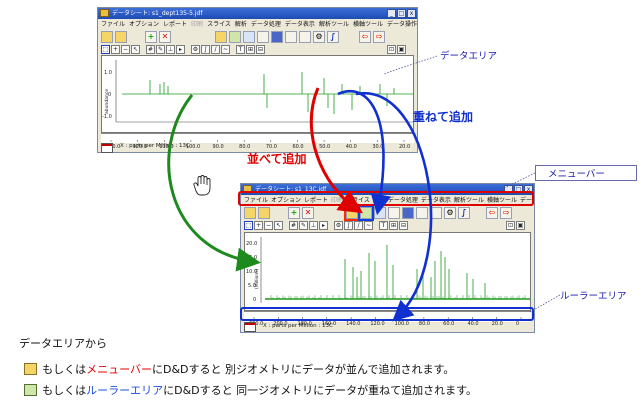 This screenshot has width=643, height=402. What do you see at coordinates (107, 101) in the screenshot?
I see `y-axis-label: abundance` at bounding box center [107, 101].